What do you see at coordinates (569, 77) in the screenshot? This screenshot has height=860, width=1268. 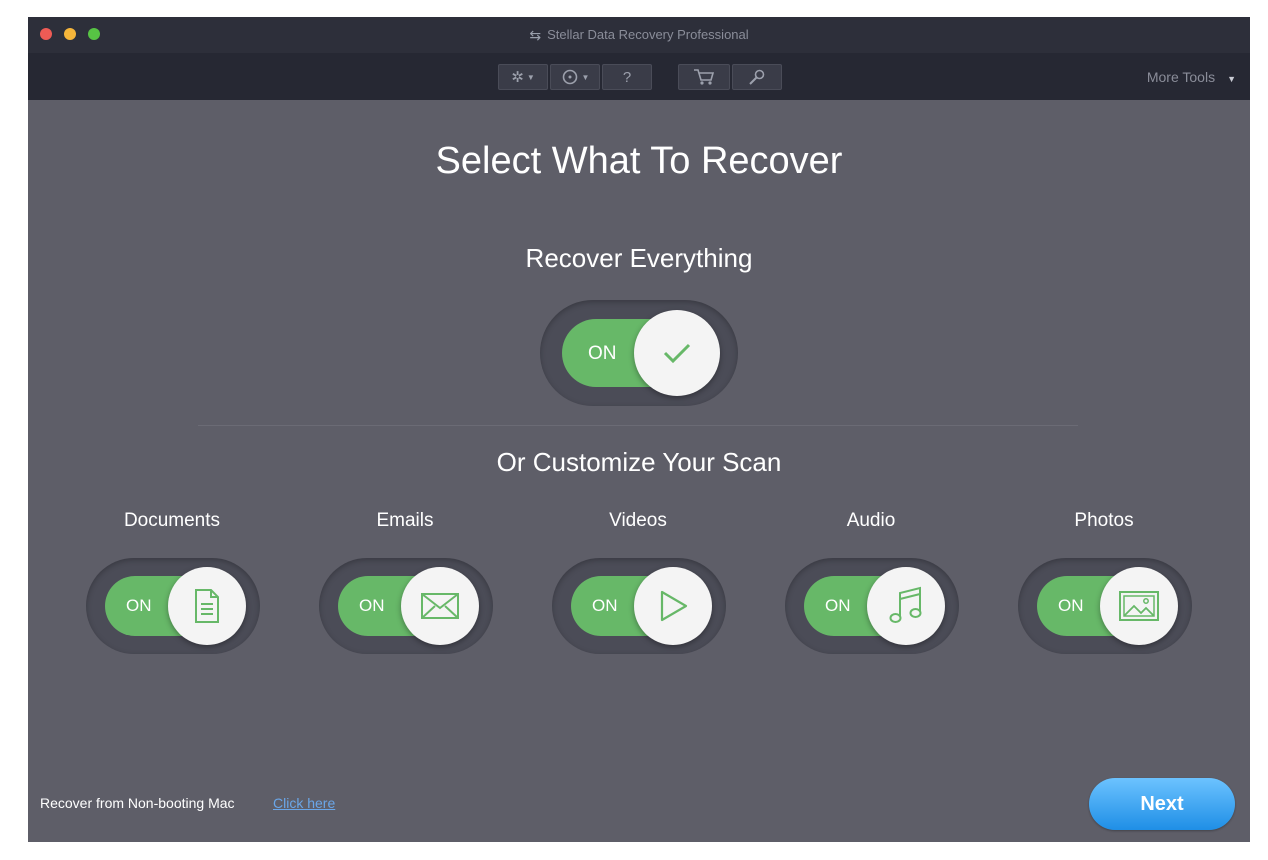 I see `history-icon` at bounding box center [569, 77].